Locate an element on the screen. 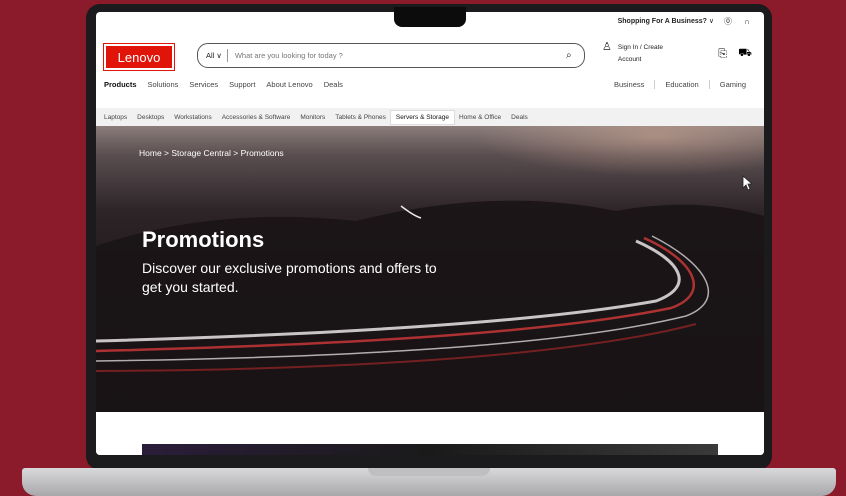 The width and height of the screenshot is (846, 496). cat-home-office: Home & Office is located at coordinates (480, 117).